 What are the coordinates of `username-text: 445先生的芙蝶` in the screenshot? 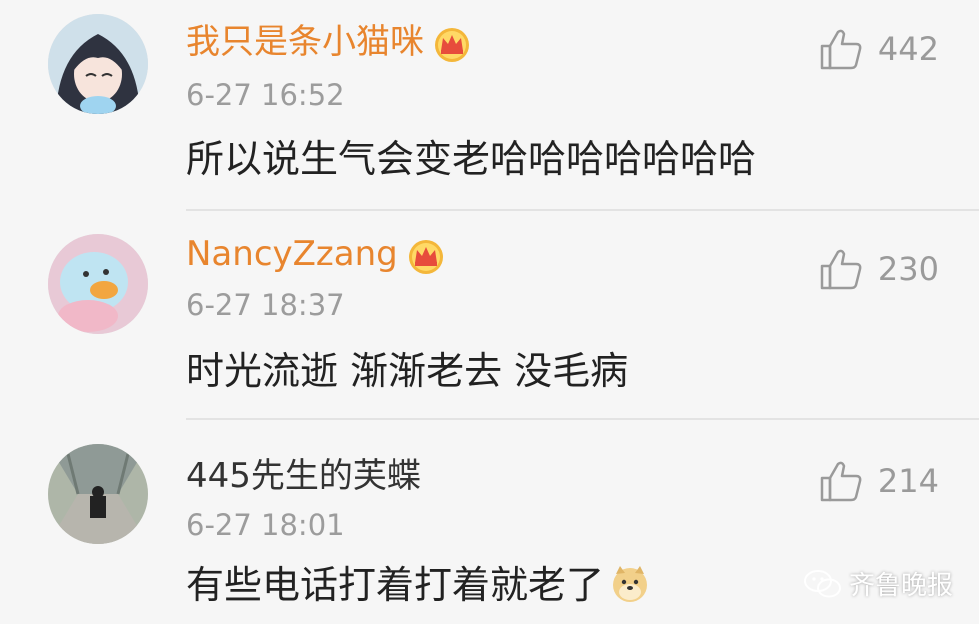 It's located at (303, 476).